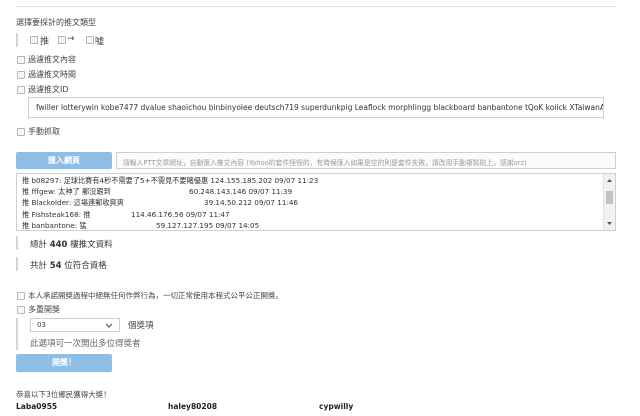 The height and width of the screenshot is (416, 640). I want to click on multi-draw-label: 多重開獎, so click(44, 309).